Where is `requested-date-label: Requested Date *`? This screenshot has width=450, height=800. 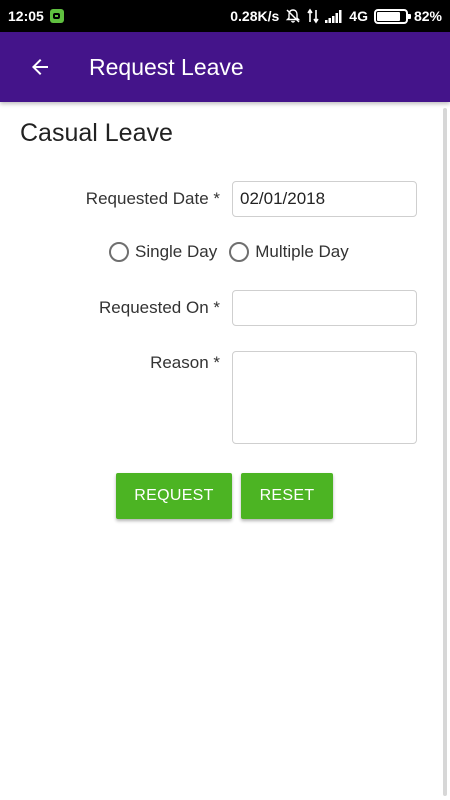 requested-date-label: Requested Date * is located at coordinates (152, 198).